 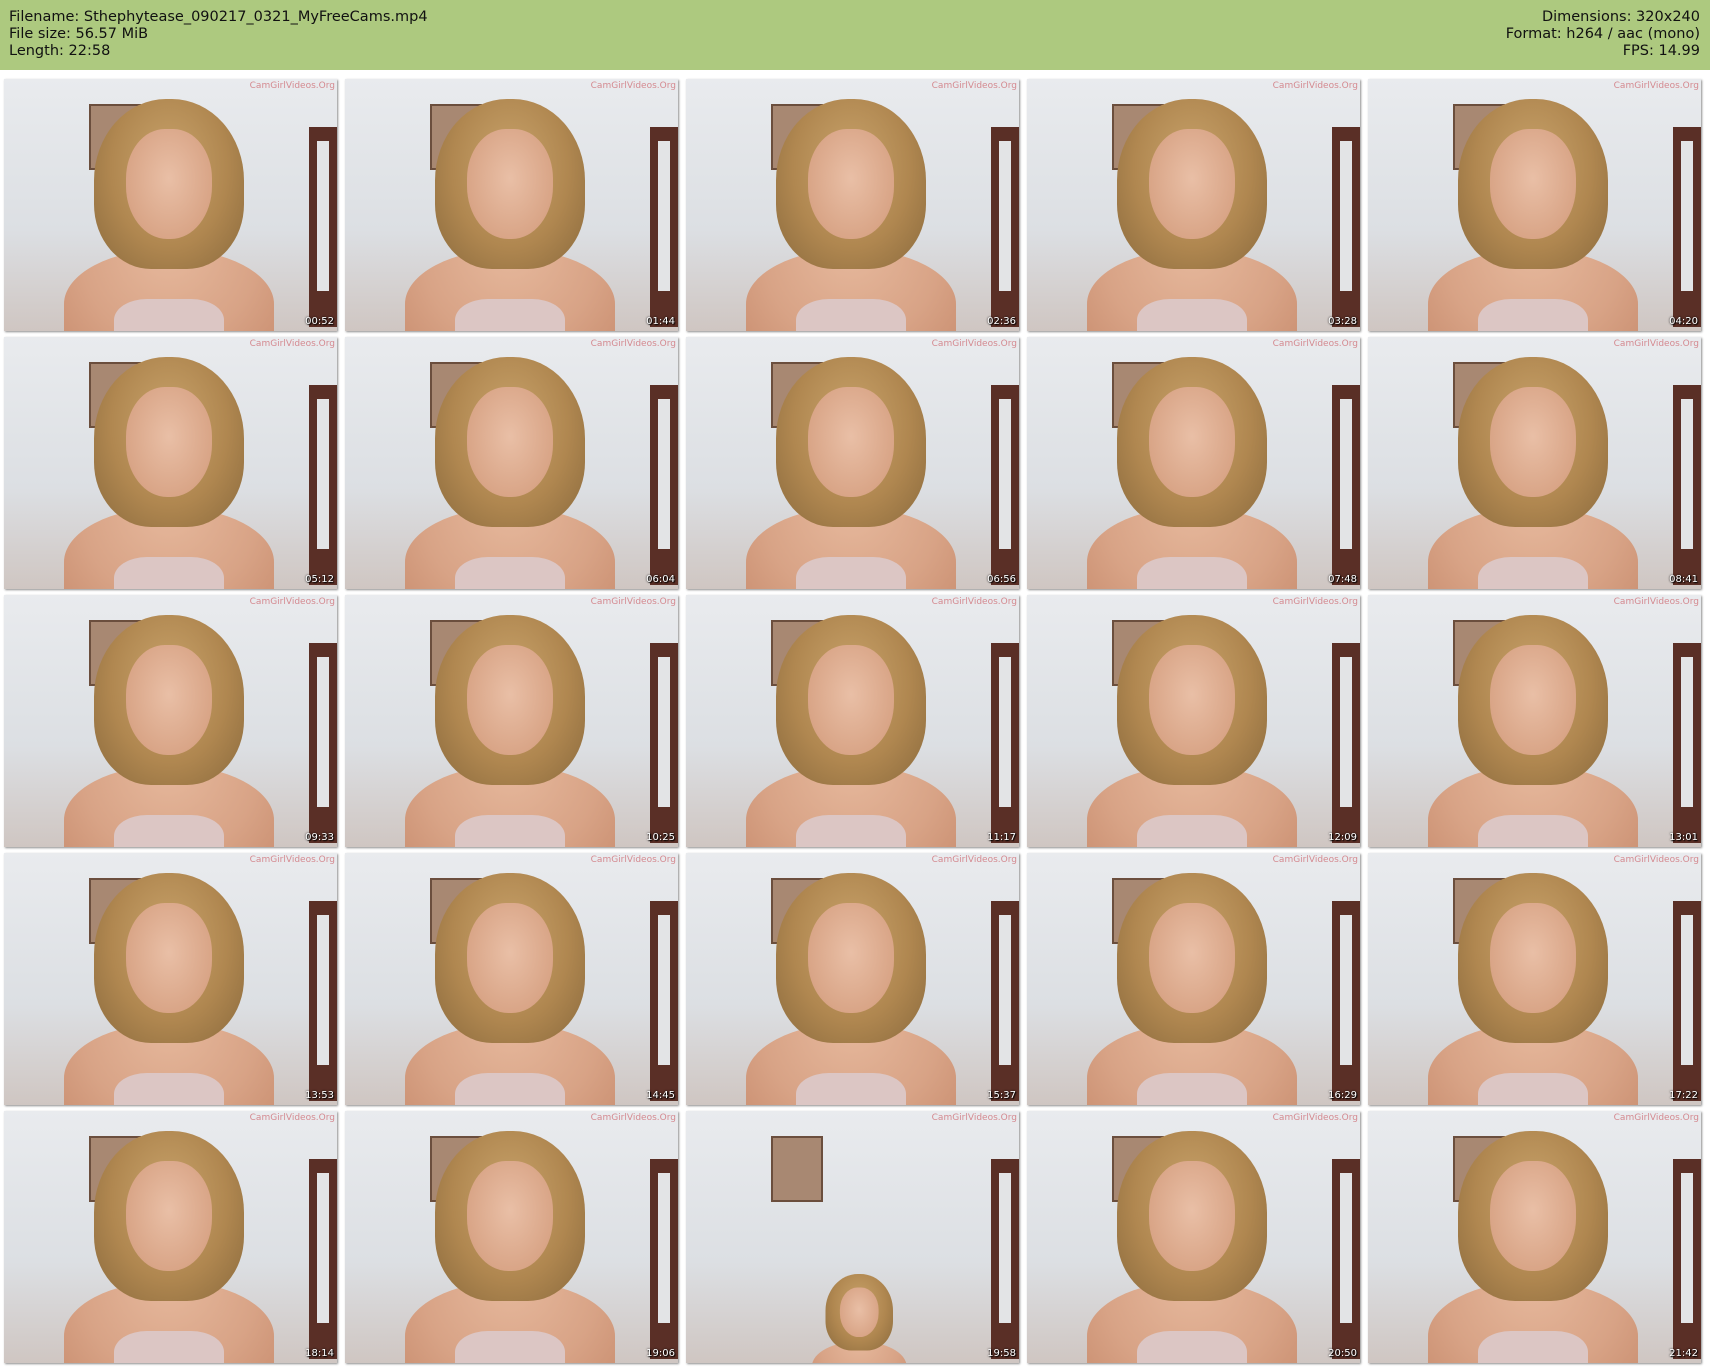 What do you see at coordinates (852, 721) in the screenshot?
I see `video-frame-thumbnail: CamGirlVideos.Org 11:17` at bounding box center [852, 721].